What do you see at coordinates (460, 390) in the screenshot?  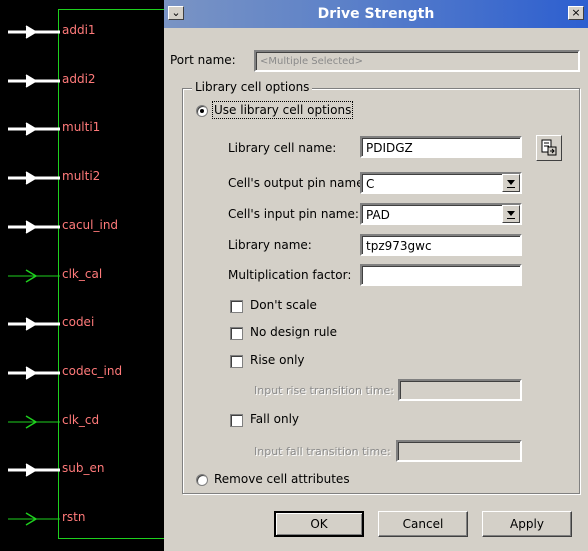 I see `rise-transition-field` at bounding box center [460, 390].